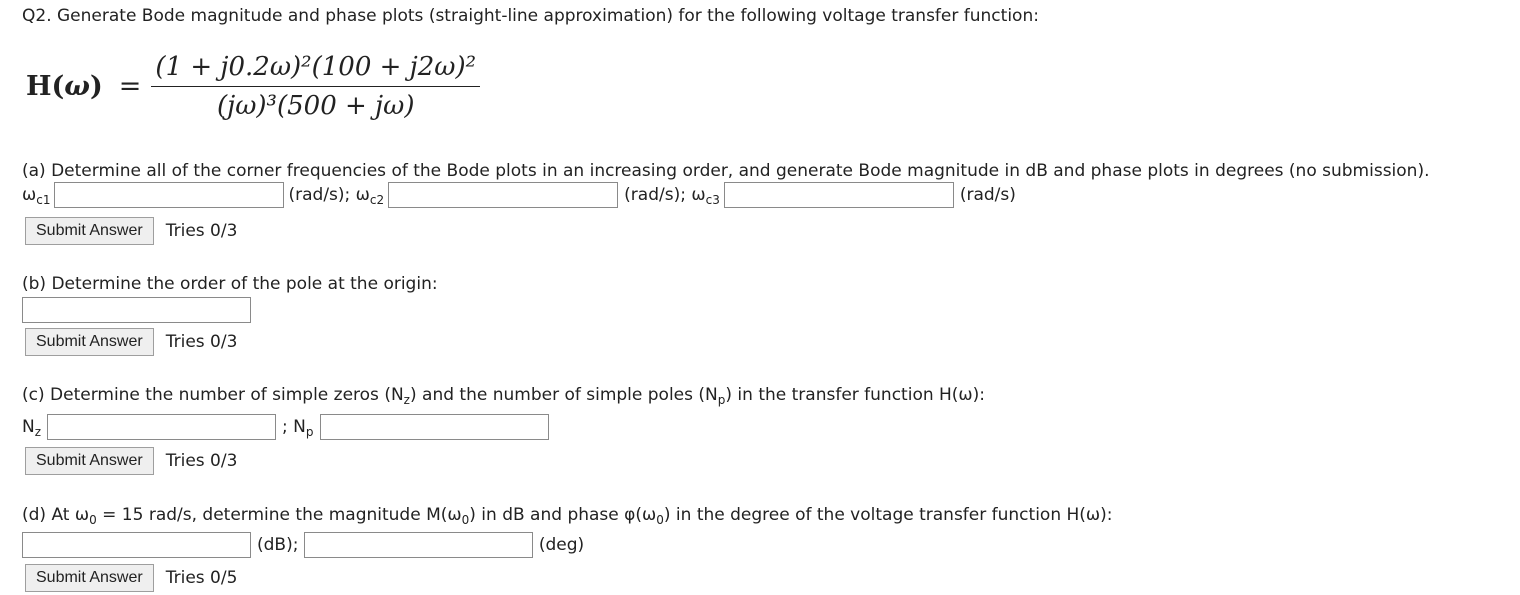 The height and width of the screenshot is (595, 1520). What do you see at coordinates (434, 427) in the screenshot?
I see `np-input` at bounding box center [434, 427].